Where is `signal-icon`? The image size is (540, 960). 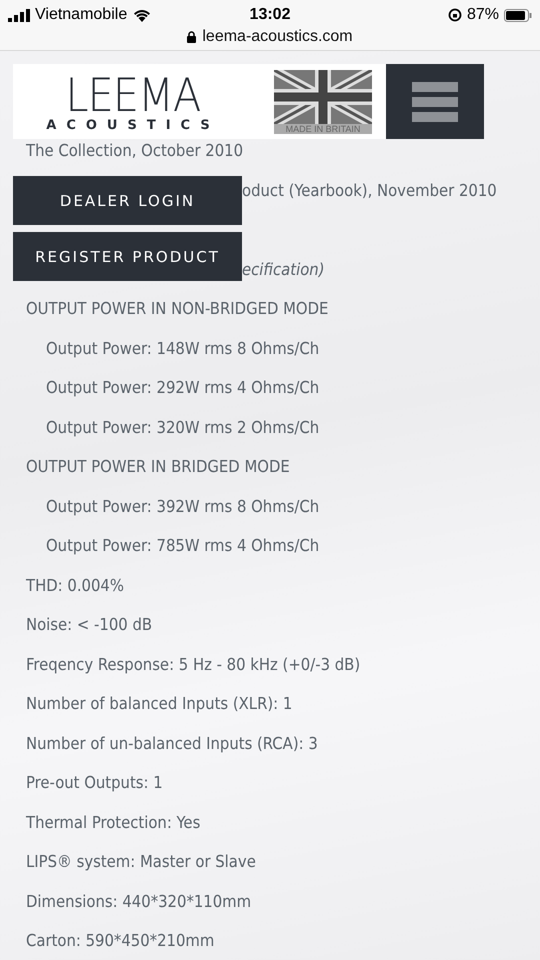
signal-icon is located at coordinates (19, 15).